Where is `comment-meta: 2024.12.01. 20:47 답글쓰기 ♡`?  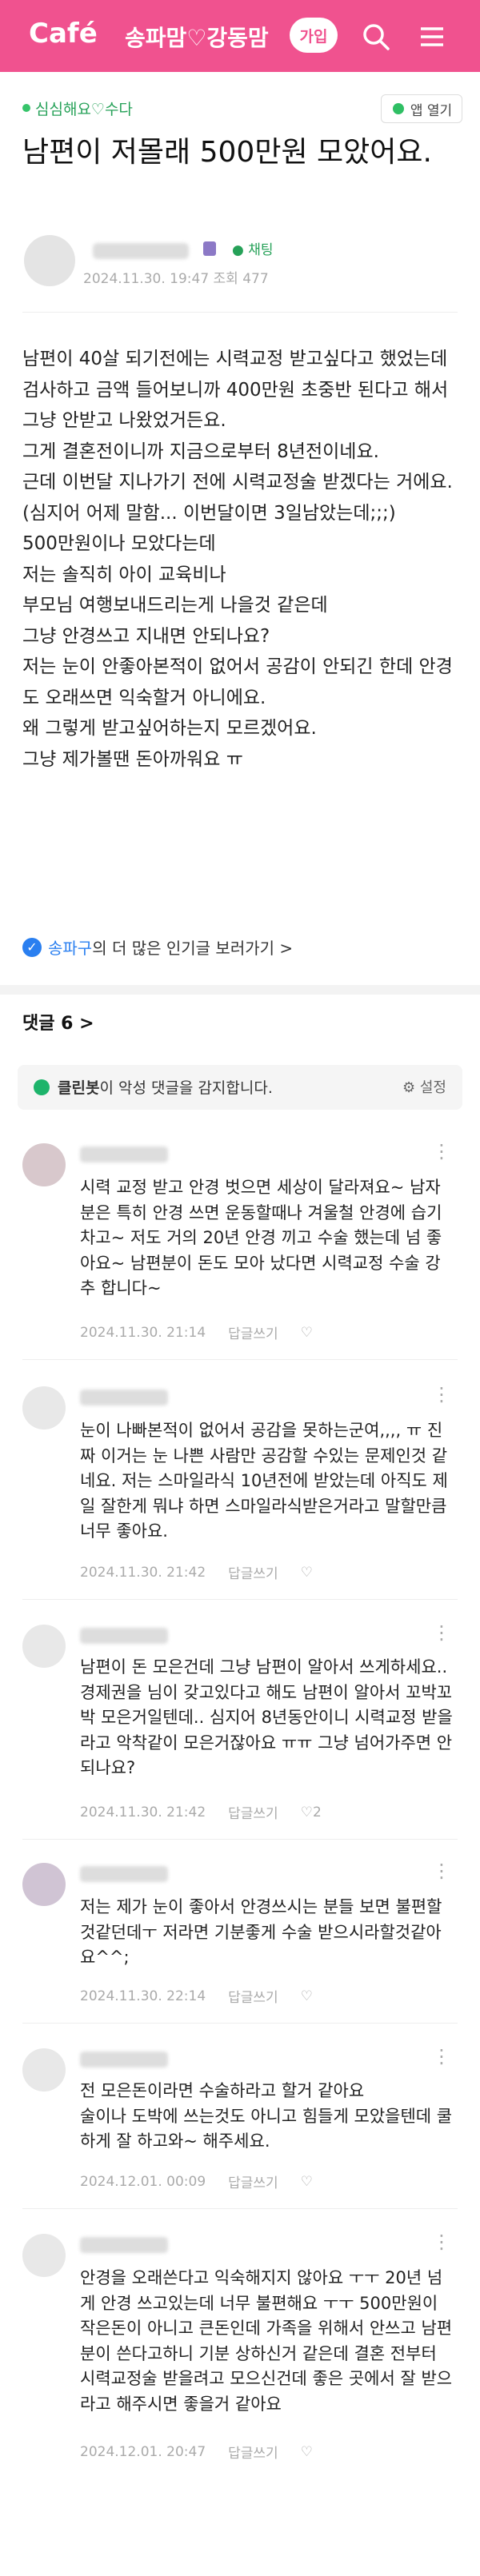 comment-meta: 2024.12.01. 20:47 답글쓰기 ♡ is located at coordinates (196, 2452).